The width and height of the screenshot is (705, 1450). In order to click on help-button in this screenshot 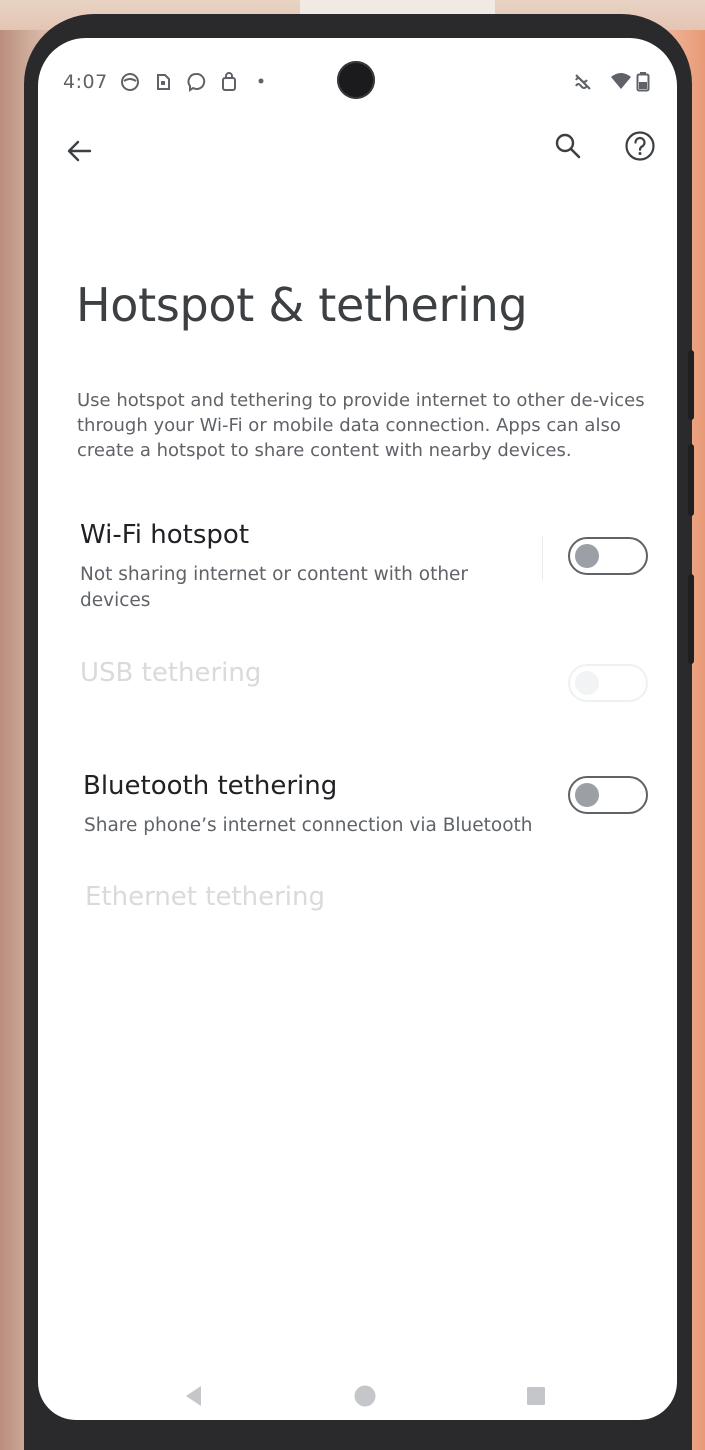, I will do `click(640, 146)`.